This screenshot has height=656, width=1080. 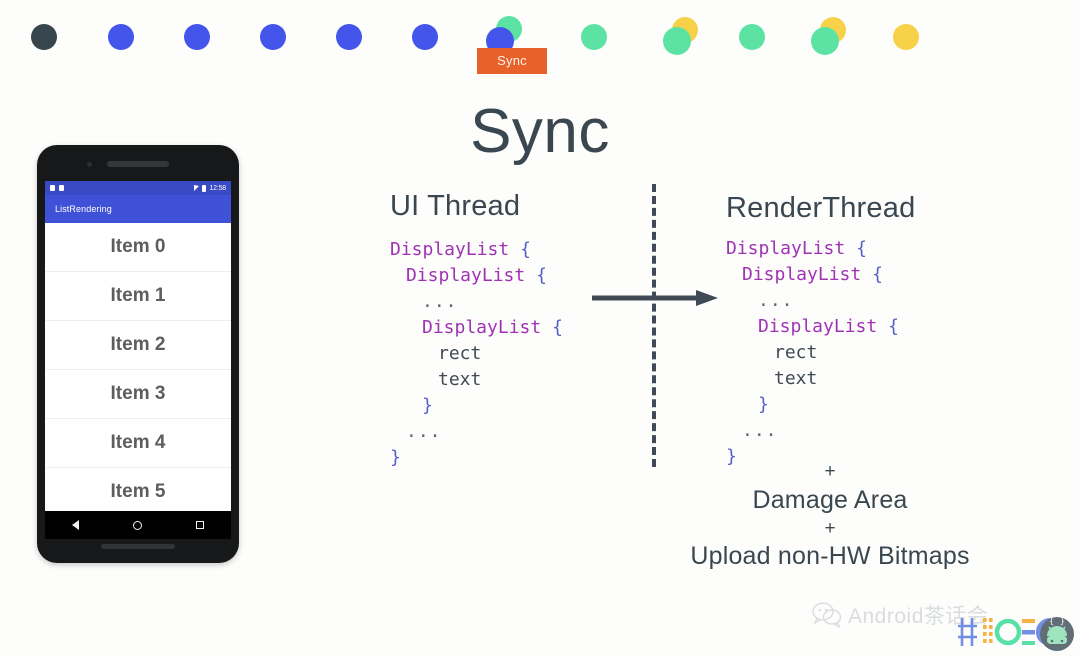 I want to click on render-thread-heading: RenderThread, so click(x=821, y=208).